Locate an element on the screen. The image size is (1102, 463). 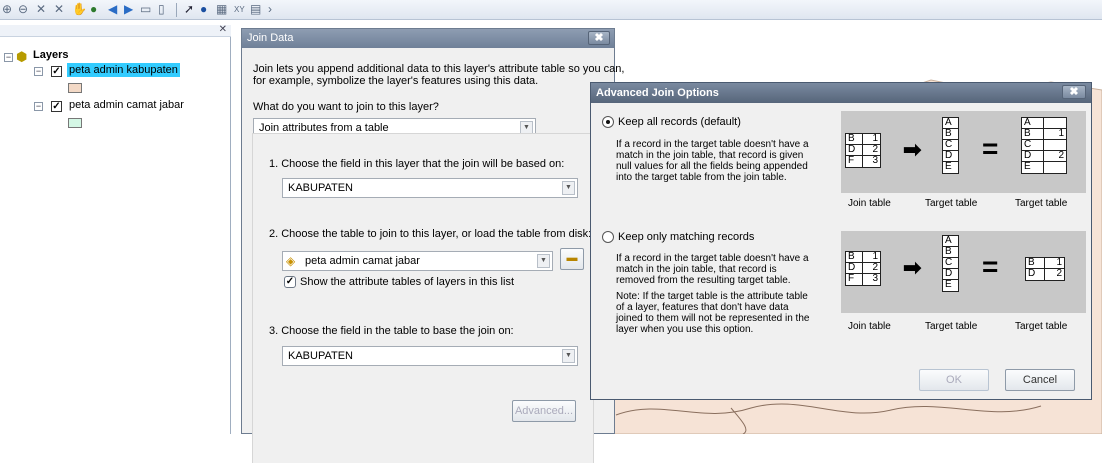
find-icon: ▦ is located at coordinates (221, 9).